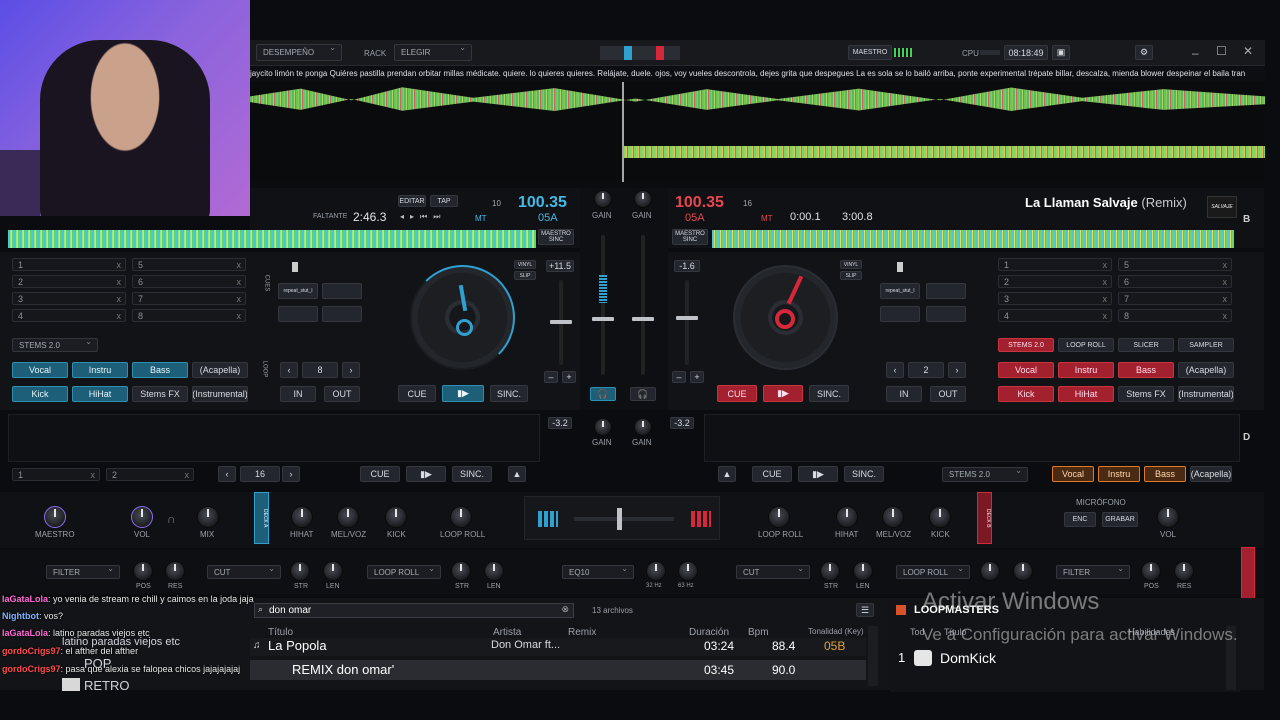 Image resolution: width=1280 pixels, height=720 pixels. What do you see at coordinates (985, 474) in the screenshot?
I see `deck-d-stems-dropdown: STEMS 2.0` at bounding box center [985, 474].